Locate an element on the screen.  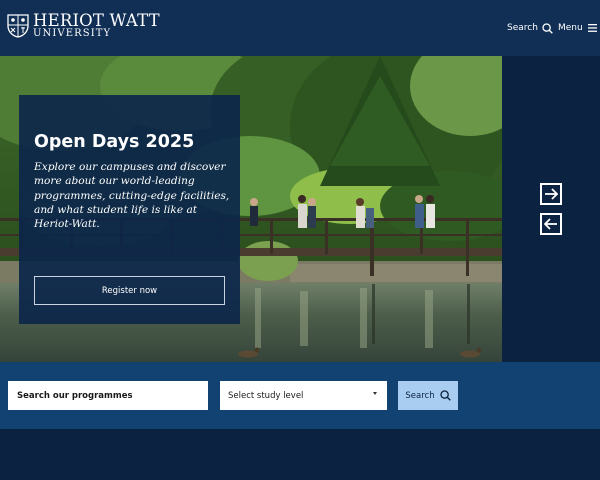
carousel-next-button is located at coordinates (551, 194).